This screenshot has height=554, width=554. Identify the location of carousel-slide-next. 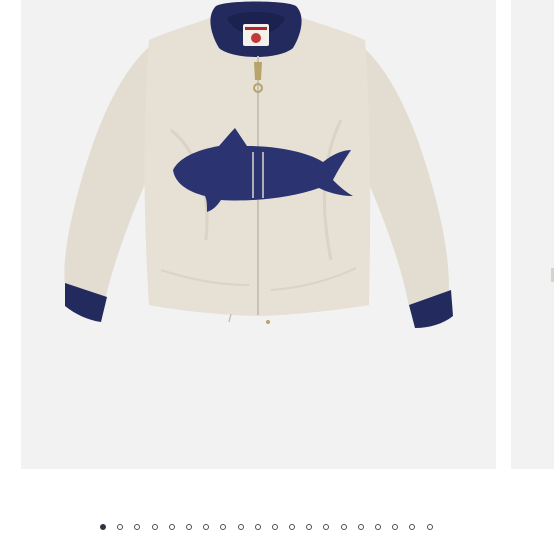
(532, 234).